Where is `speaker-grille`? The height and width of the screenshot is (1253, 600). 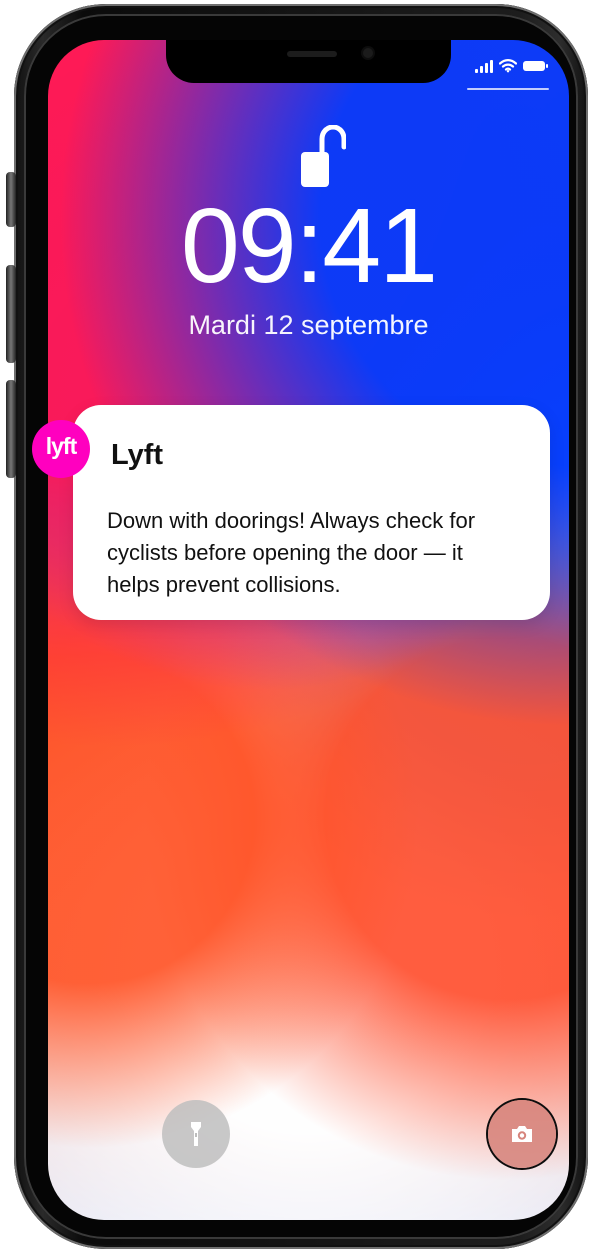
speaker-grille is located at coordinates (312, 54).